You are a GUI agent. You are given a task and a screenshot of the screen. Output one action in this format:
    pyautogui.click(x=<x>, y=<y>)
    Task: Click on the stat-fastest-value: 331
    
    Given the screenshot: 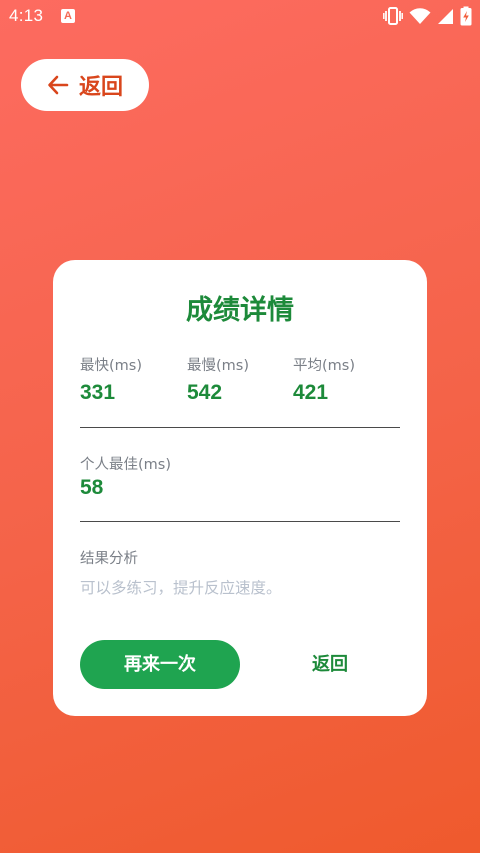 What is the action you would take?
    pyautogui.click(x=98, y=392)
    